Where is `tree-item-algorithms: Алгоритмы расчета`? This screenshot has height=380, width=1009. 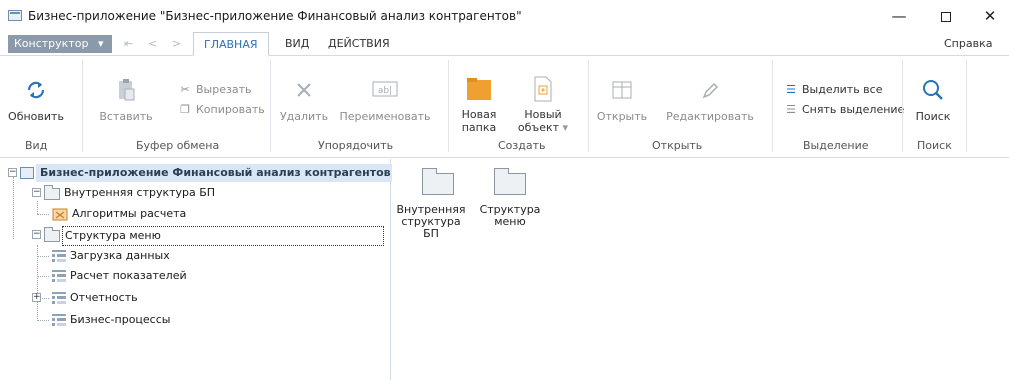 tree-item-algorithms: Алгоритмы расчета is located at coordinates (202, 214).